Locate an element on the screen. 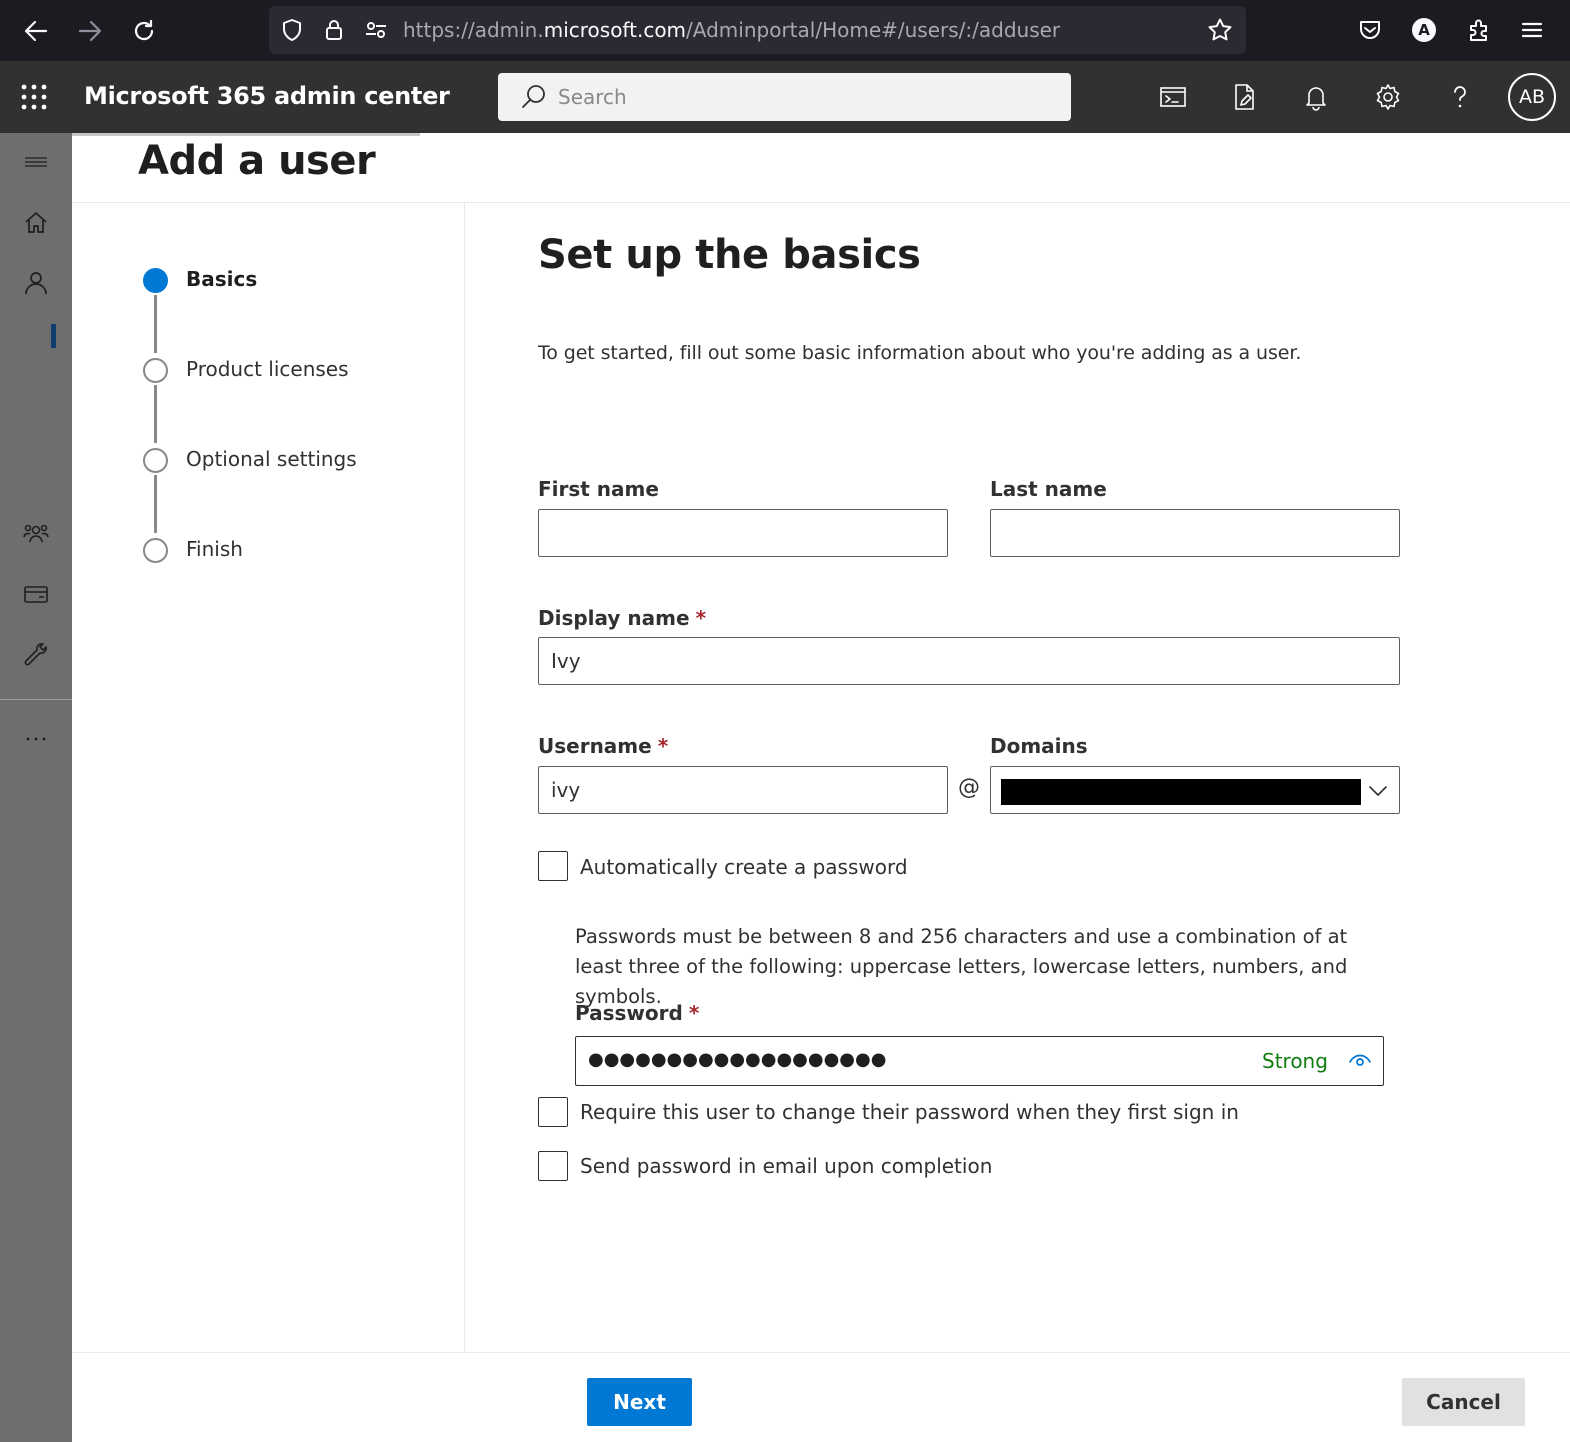 Image resolution: width=1570 pixels, height=1442 pixels. display-name-label: Display name * is located at coordinates (622, 618).